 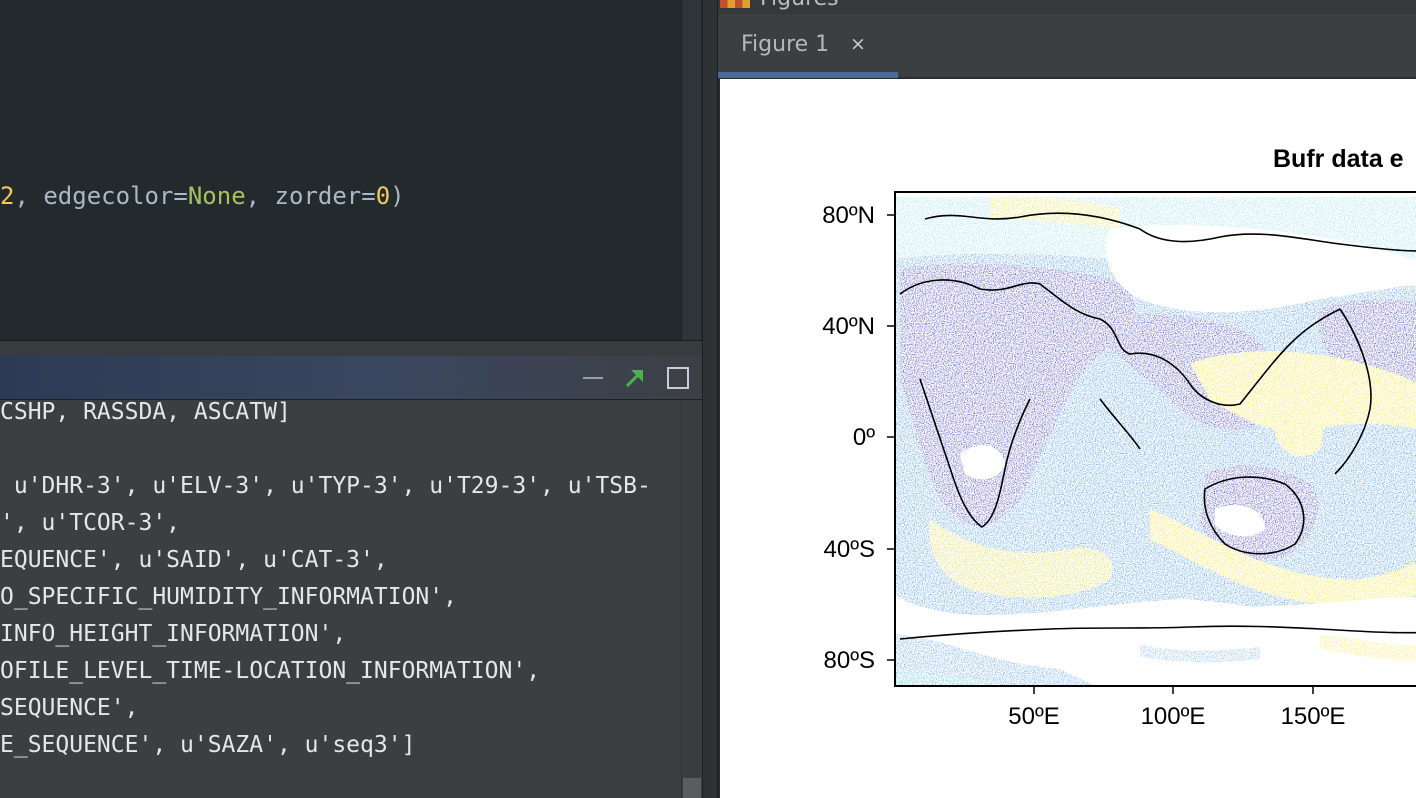 What do you see at coordinates (1067, 46) in the screenshot?
I see `figure-tab-bar: Figure 1 ×` at bounding box center [1067, 46].